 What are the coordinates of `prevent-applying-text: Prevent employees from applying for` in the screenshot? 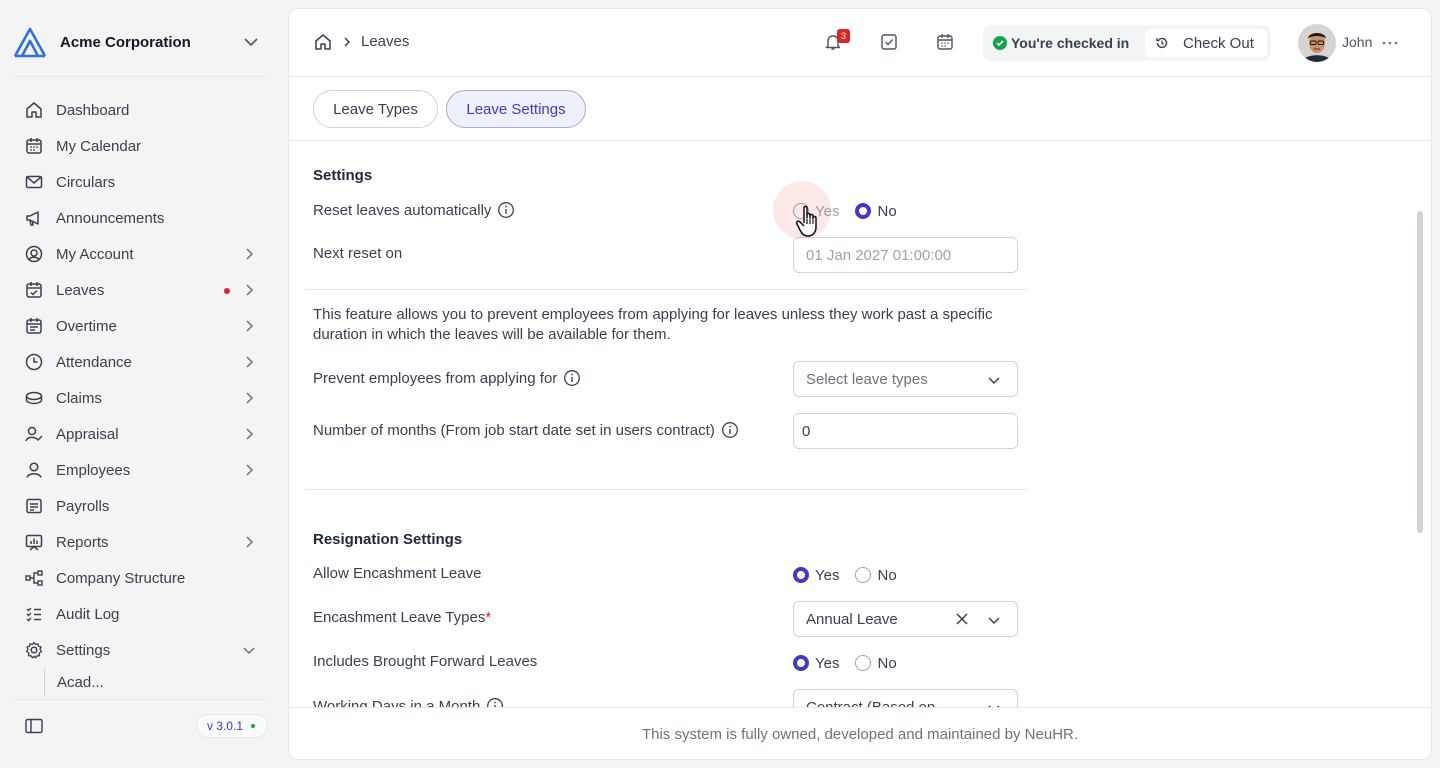 It's located at (435, 378).